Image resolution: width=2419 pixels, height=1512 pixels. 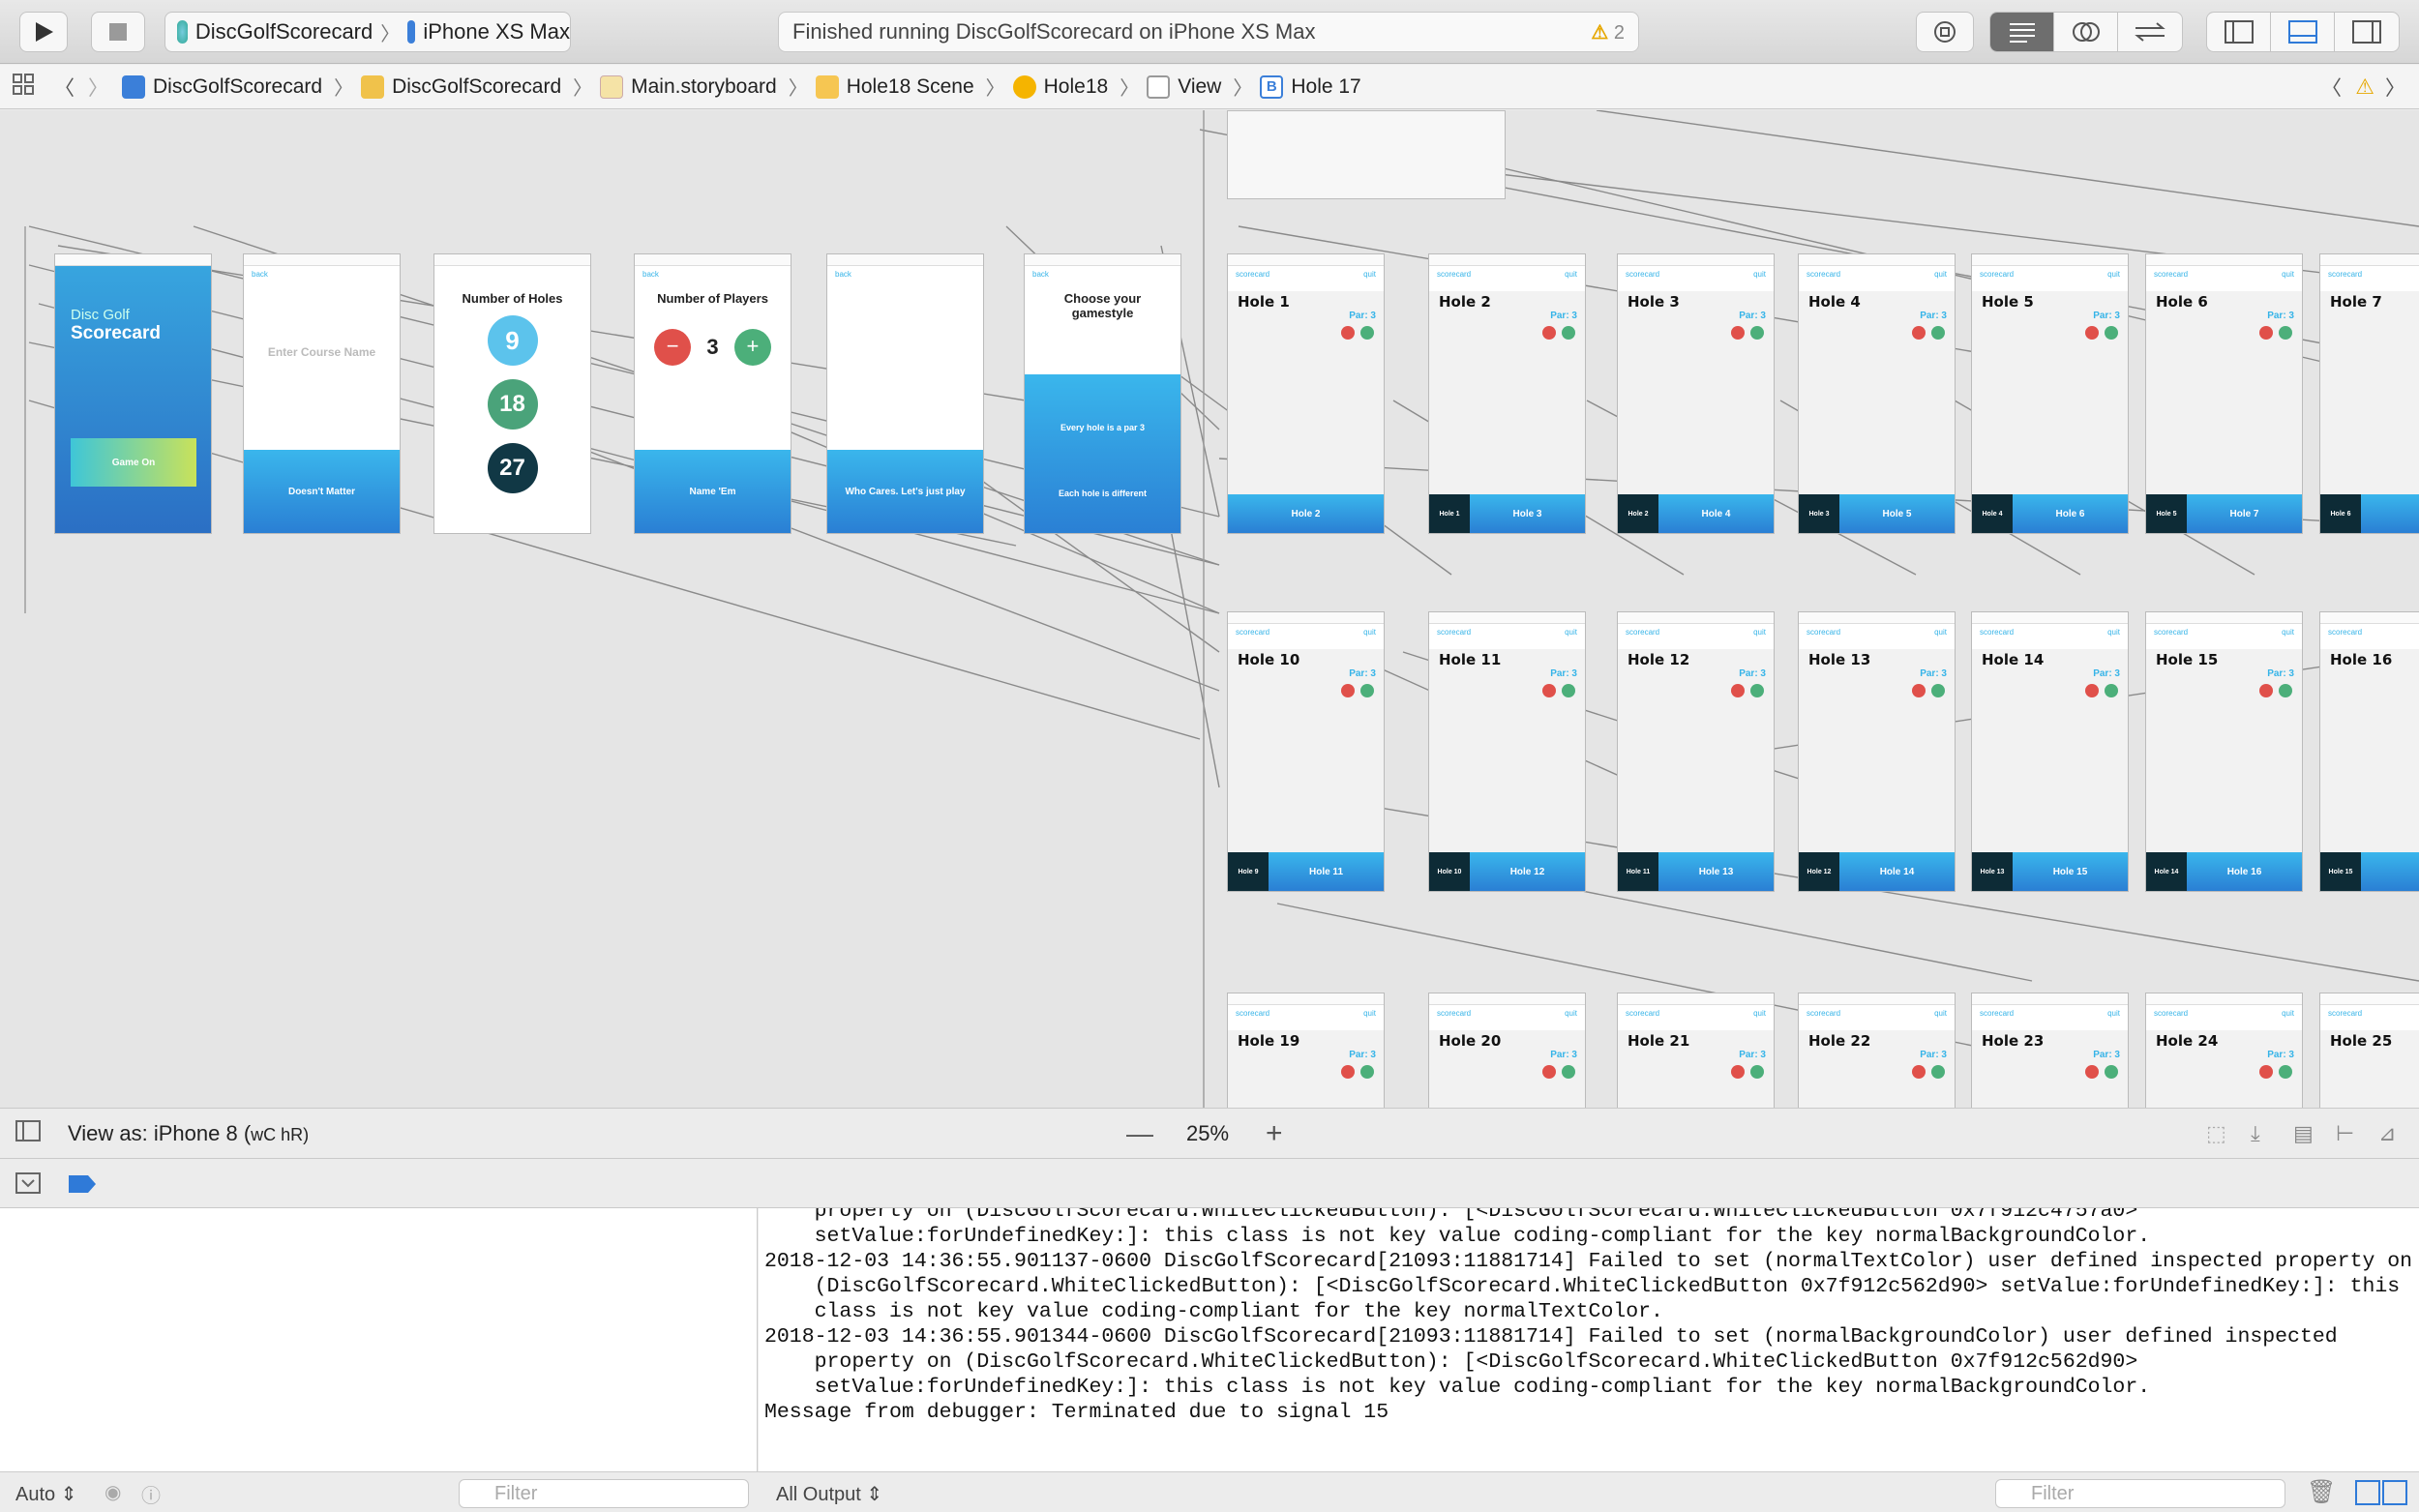 What do you see at coordinates (752, 347) in the screenshot?
I see `plus-button: +` at bounding box center [752, 347].